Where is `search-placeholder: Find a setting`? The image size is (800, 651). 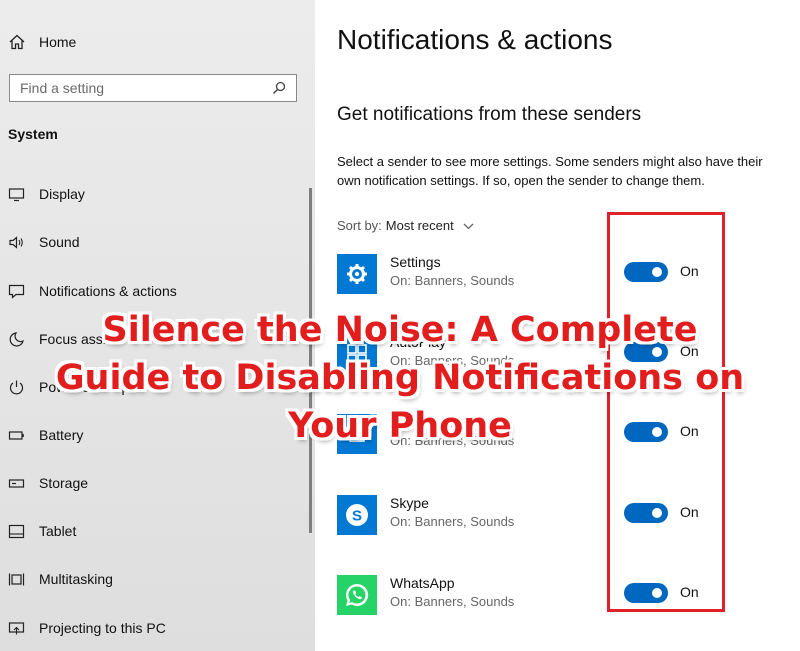 search-placeholder: Find a setting is located at coordinates (62, 88).